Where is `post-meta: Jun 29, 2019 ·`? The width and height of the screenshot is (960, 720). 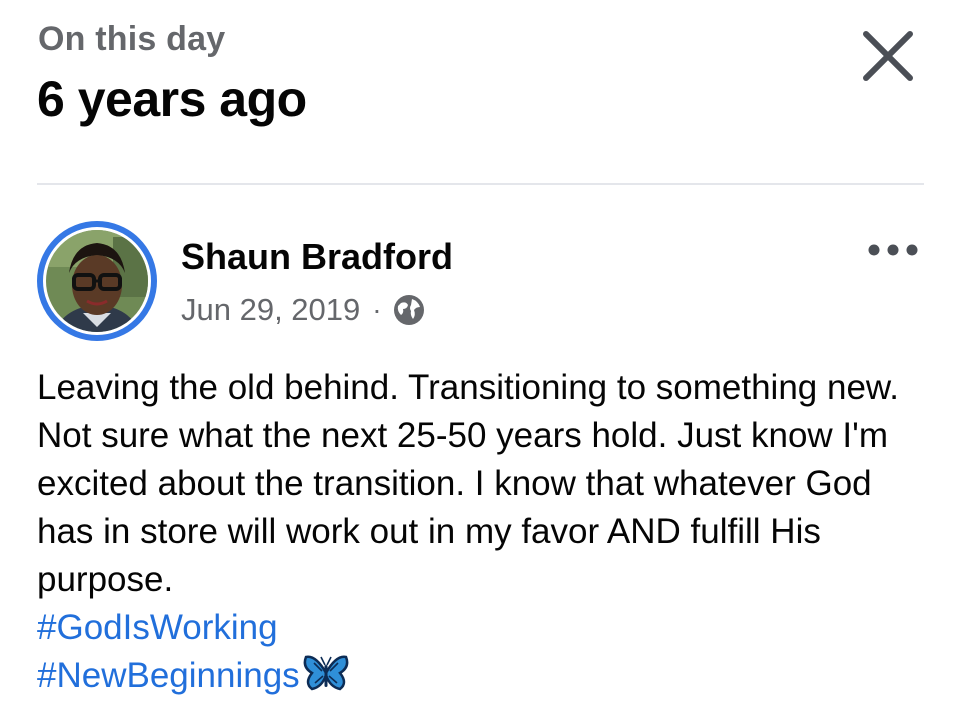
post-meta: Jun 29, 2019 · is located at coordinates (303, 310).